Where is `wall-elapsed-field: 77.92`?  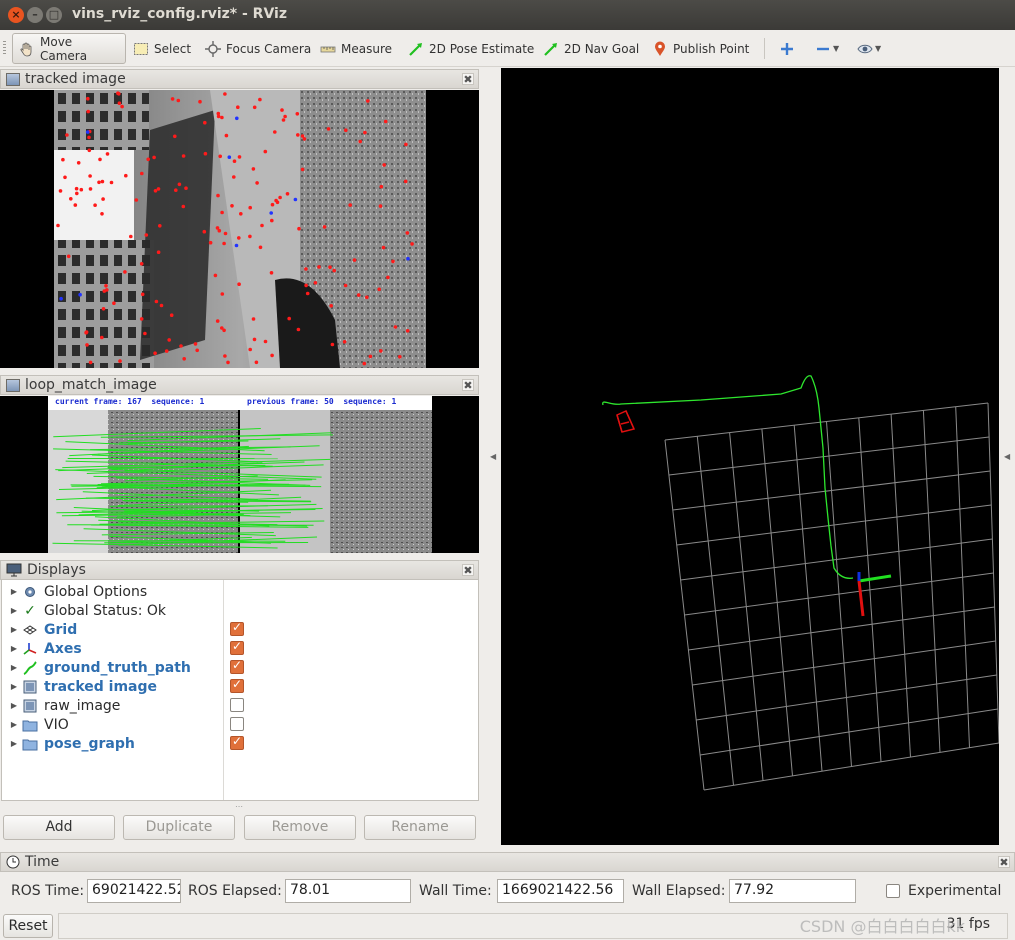
wall-elapsed-field: 77.92 is located at coordinates (792, 891).